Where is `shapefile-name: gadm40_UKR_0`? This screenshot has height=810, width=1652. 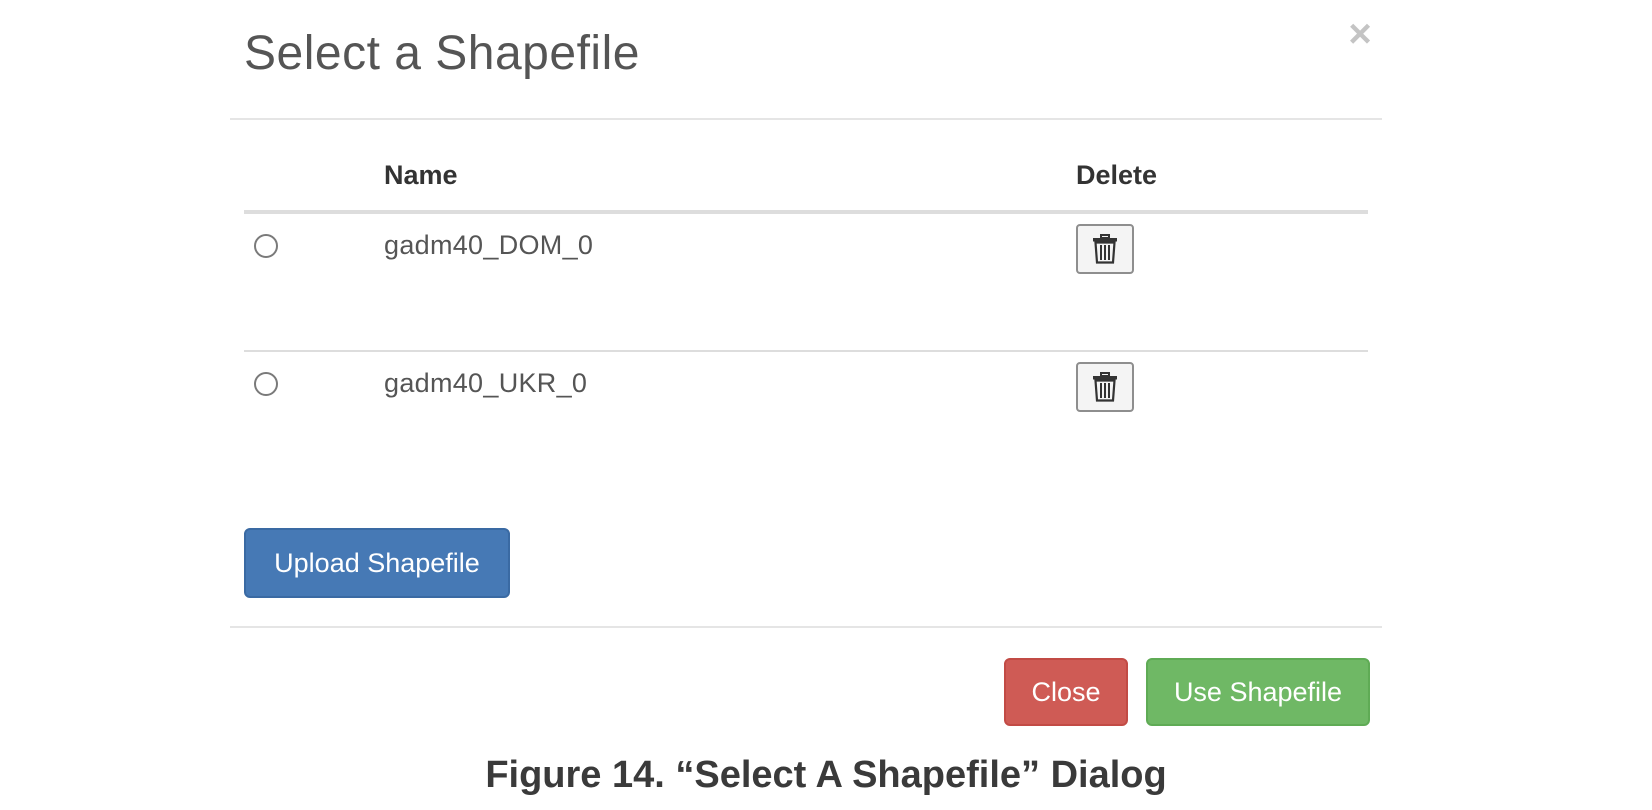
shapefile-name: gadm40_UKR_0 is located at coordinates (486, 383).